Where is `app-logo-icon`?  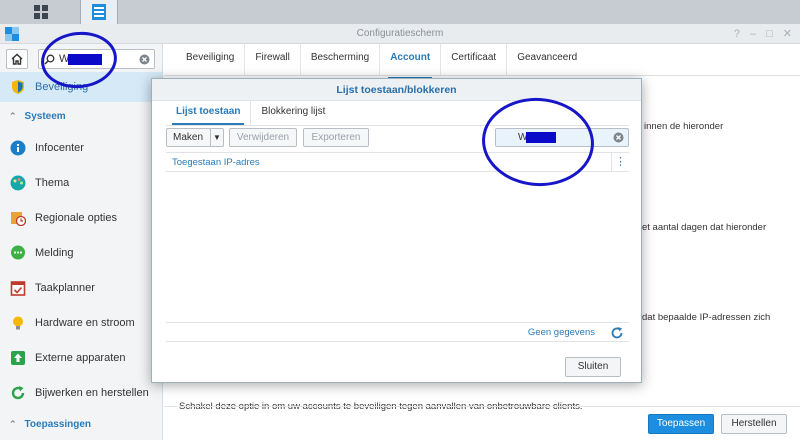
app-logo-icon is located at coordinates (12, 34).